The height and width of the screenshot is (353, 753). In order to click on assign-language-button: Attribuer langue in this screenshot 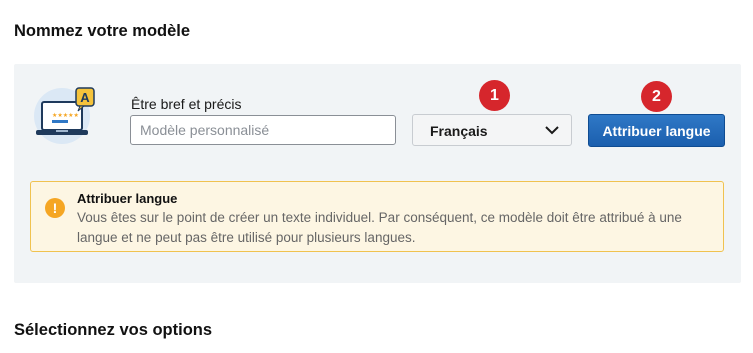, I will do `click(656, 130)`.